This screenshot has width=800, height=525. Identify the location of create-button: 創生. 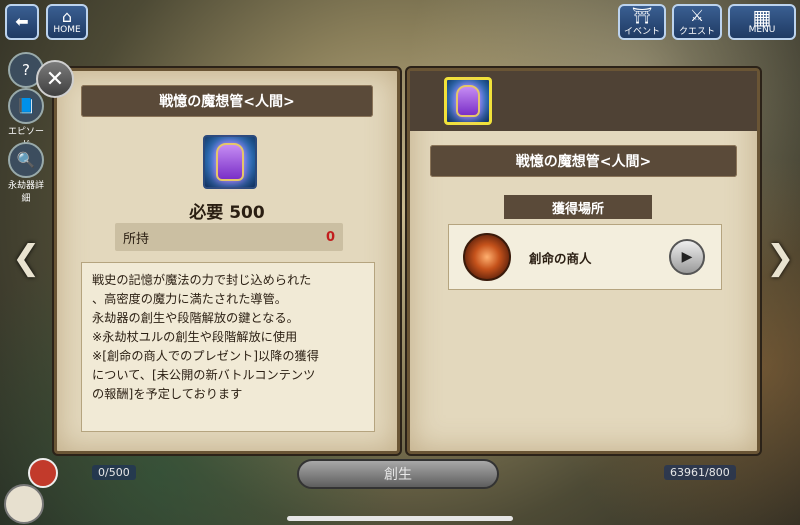
(398, 474).